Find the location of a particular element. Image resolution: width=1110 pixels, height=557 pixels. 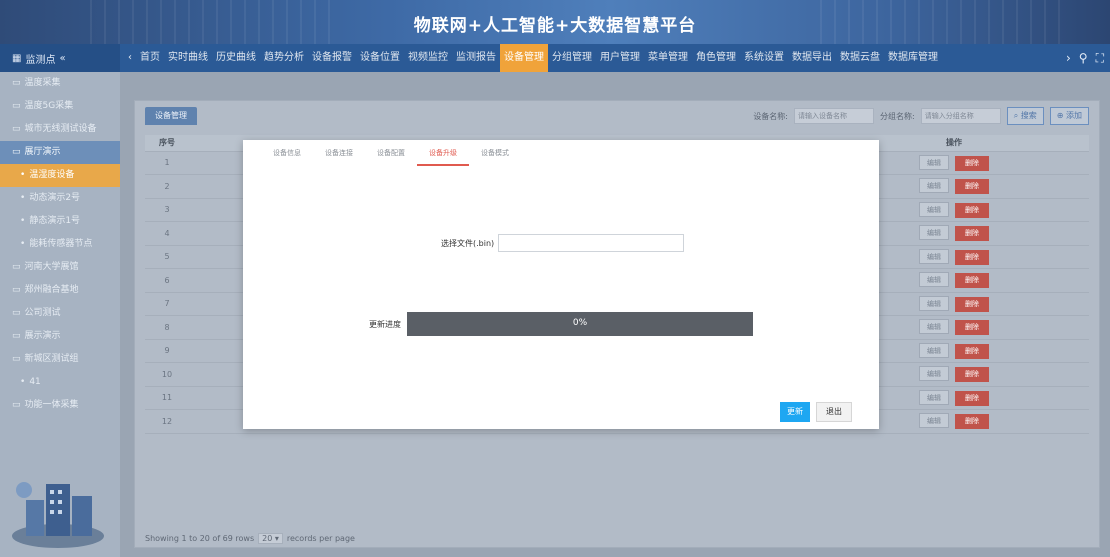

sidebar-item: ▭ 新城区测试组 is located at coordinates (60, 359).